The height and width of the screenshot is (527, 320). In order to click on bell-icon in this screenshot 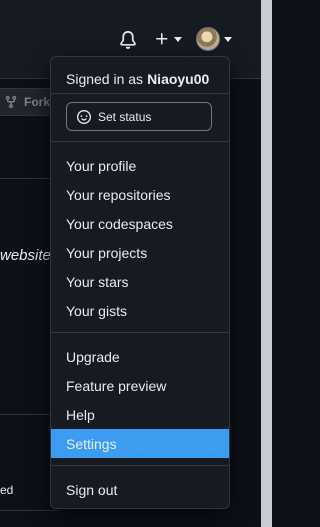, I will do `click(128, 40)`.